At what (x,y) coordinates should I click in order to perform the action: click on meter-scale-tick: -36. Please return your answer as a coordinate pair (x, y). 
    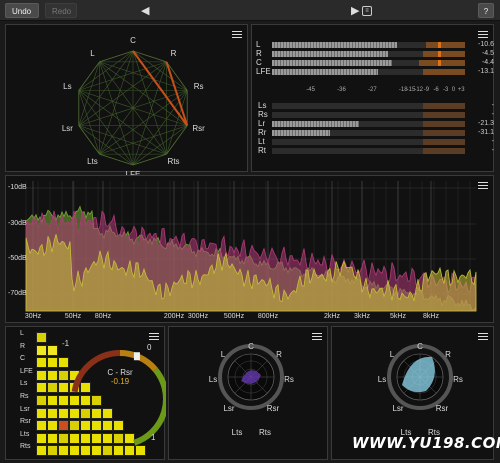
    Looking at the image, I should click on (341, 90).